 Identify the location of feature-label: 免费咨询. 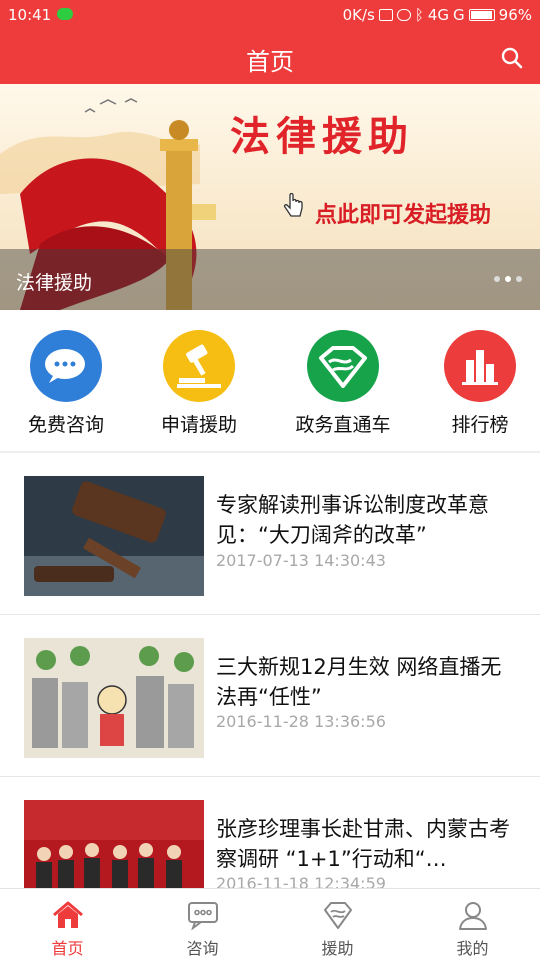
(65, 425).